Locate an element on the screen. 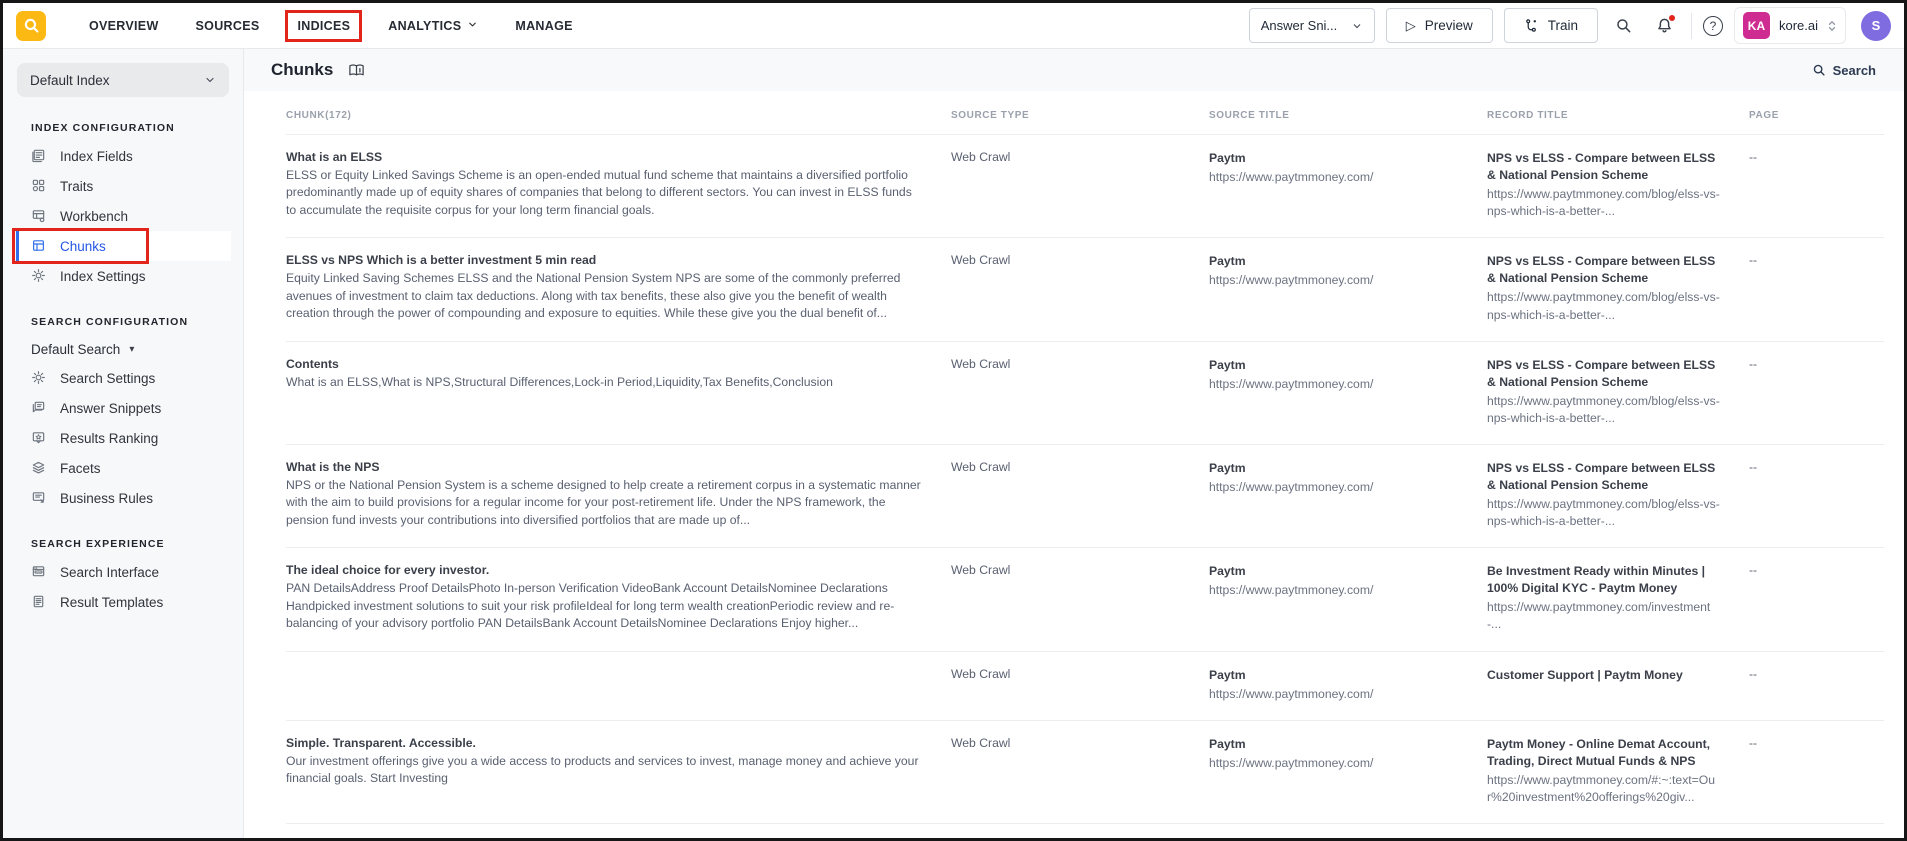 This screenshot has width=1907, height=841. sidebar-item-chunks: Chunks is located at coordinates (121, 246).